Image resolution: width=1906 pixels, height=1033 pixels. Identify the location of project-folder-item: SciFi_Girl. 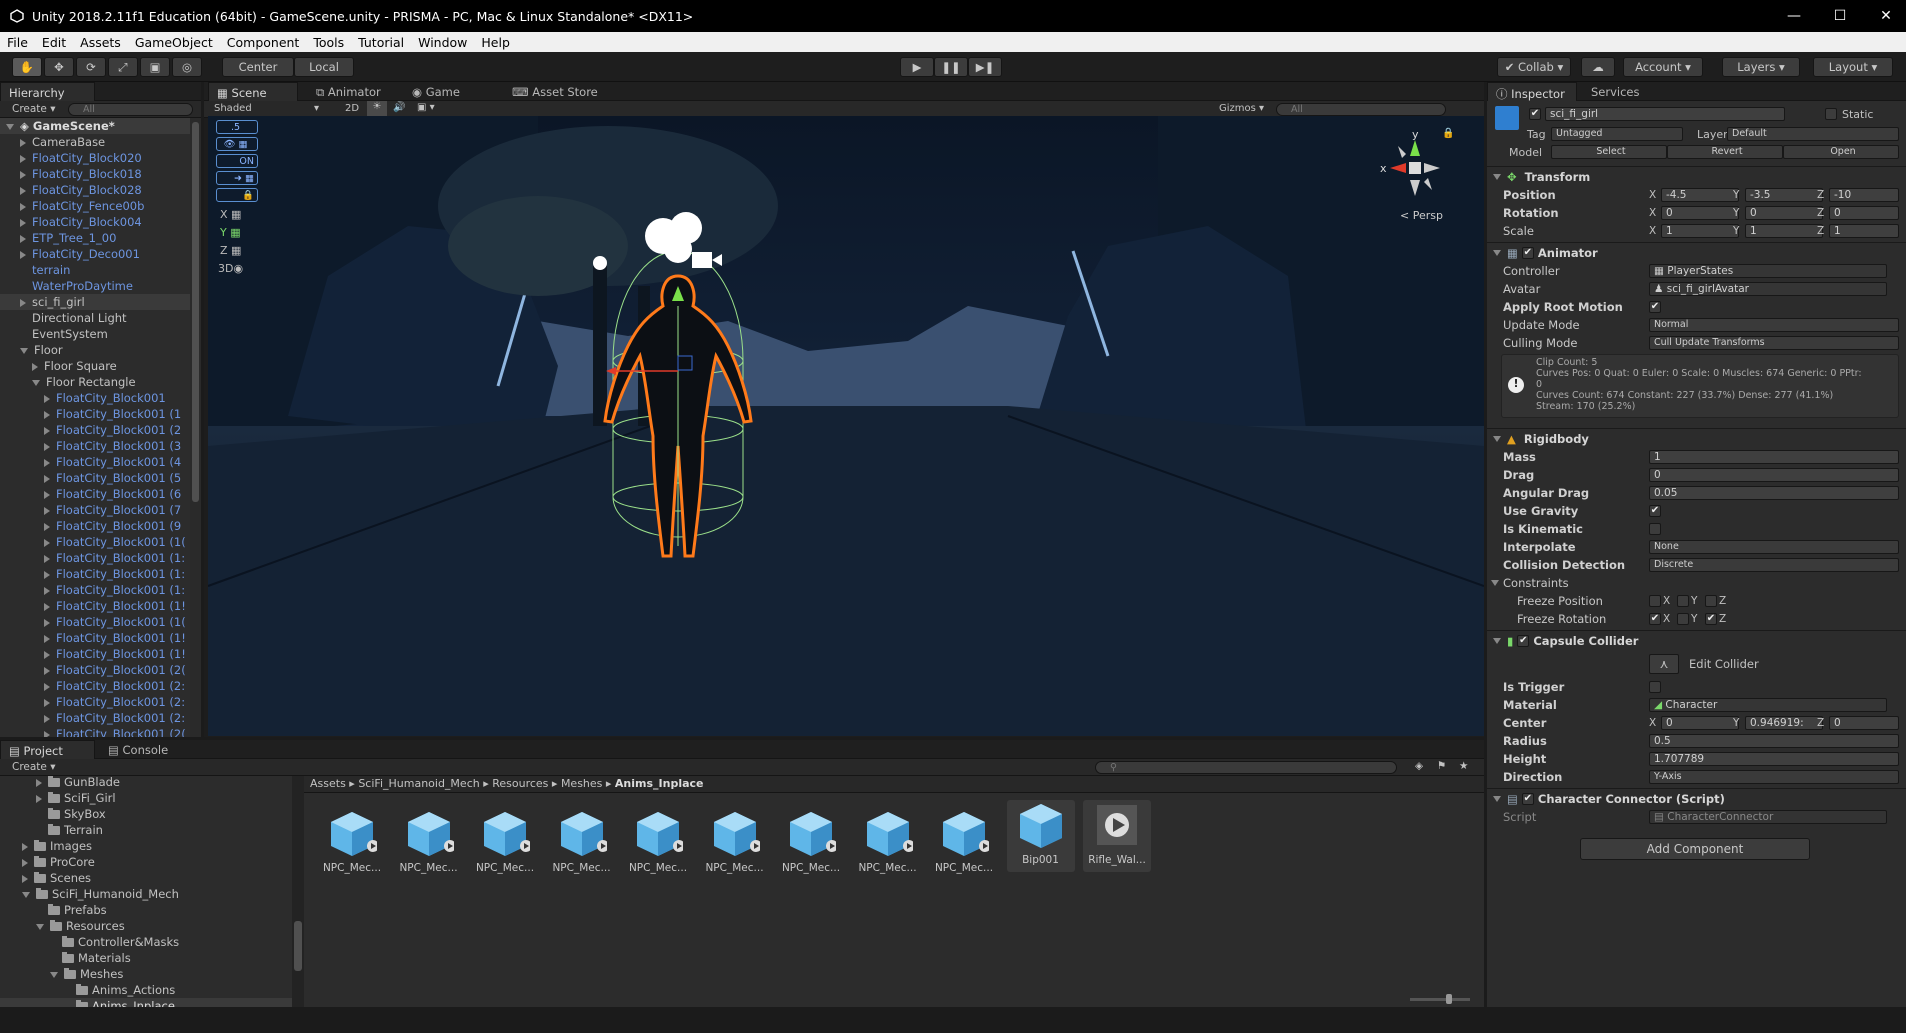
(146, 798).